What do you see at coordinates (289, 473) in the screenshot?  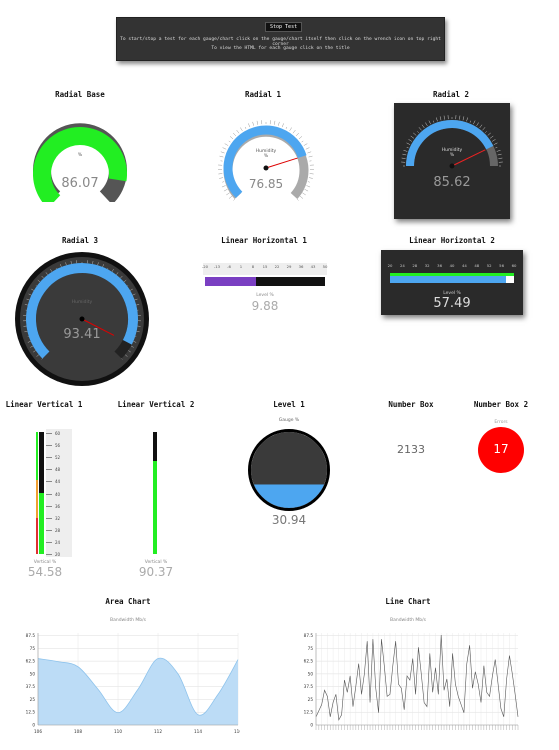 I see `level-1-gauge: Gauge % 30.94` at bounding box center [289, 473].